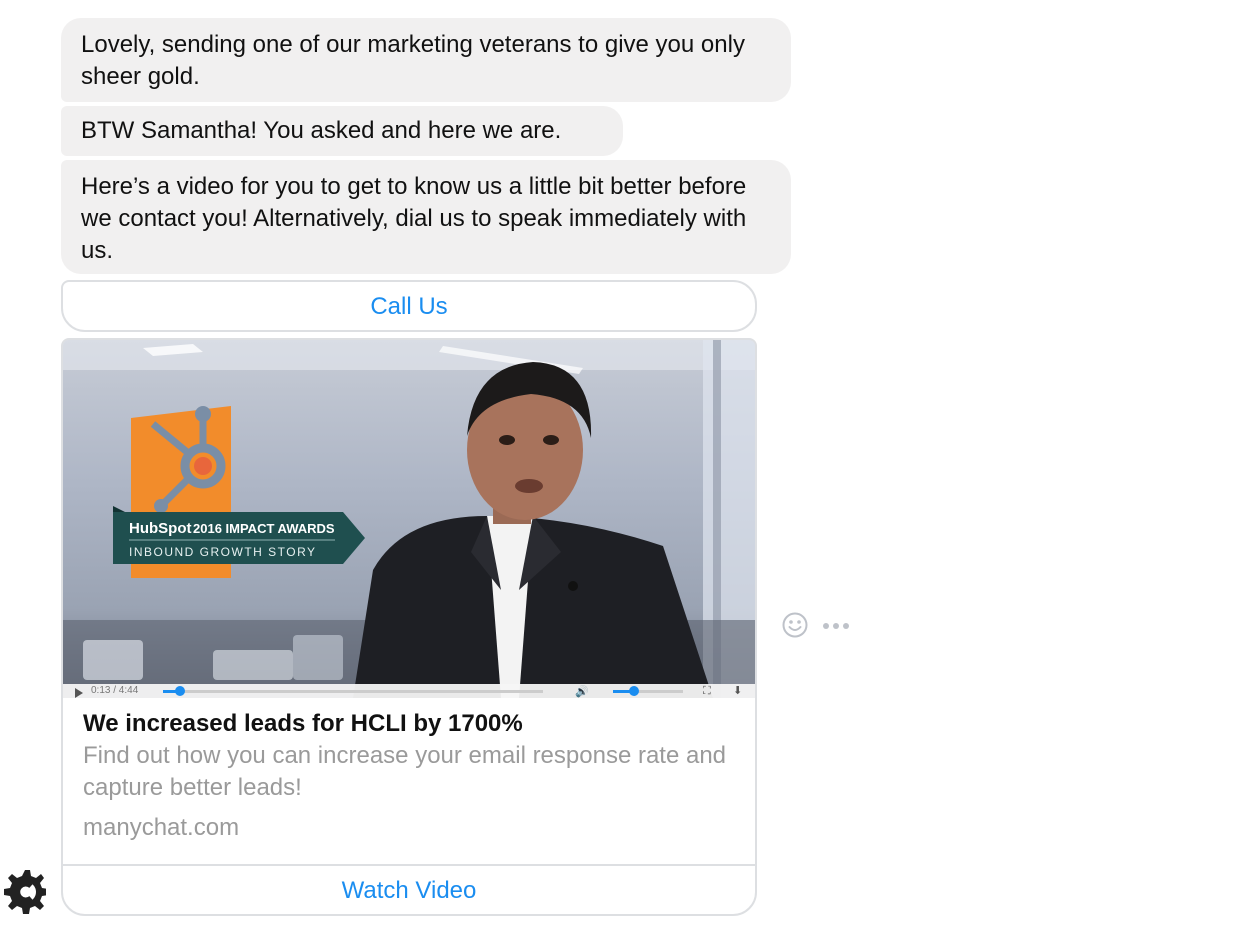 The width and height of the screenshot is (1238, 934). Describe the element at coordinates (25, 892) in the screenshot. I see `manychat-gear-icon` at that location.